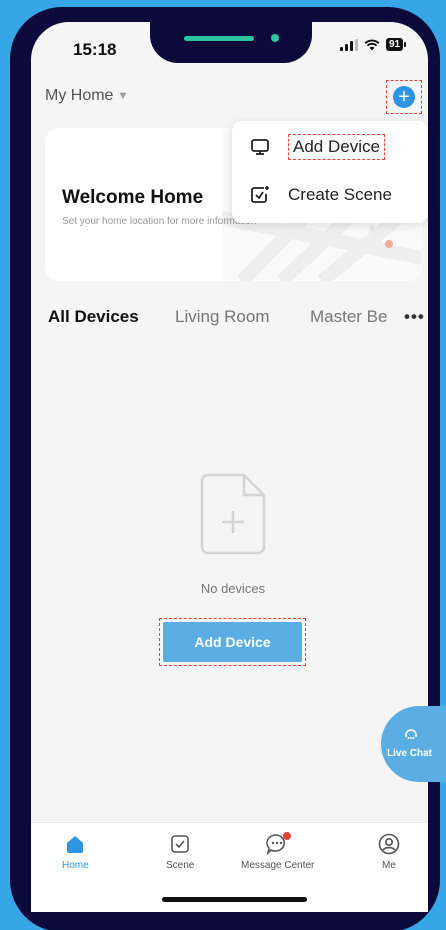 The image size is (446, 930). What do you see at coordinates (180, 844) in the screenshot?
I see `scene-icon` at bounding box center [180, 844].